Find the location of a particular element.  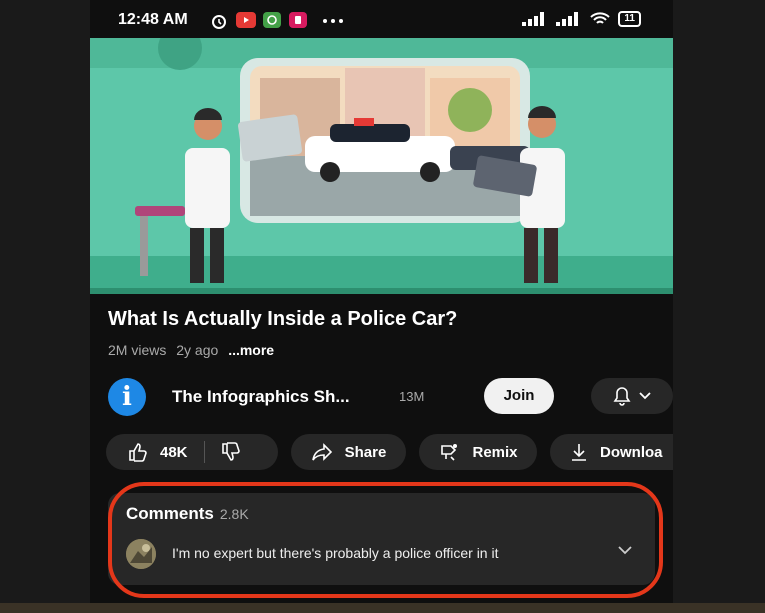

download-label: Downloa is located at coordinates (631, 452).